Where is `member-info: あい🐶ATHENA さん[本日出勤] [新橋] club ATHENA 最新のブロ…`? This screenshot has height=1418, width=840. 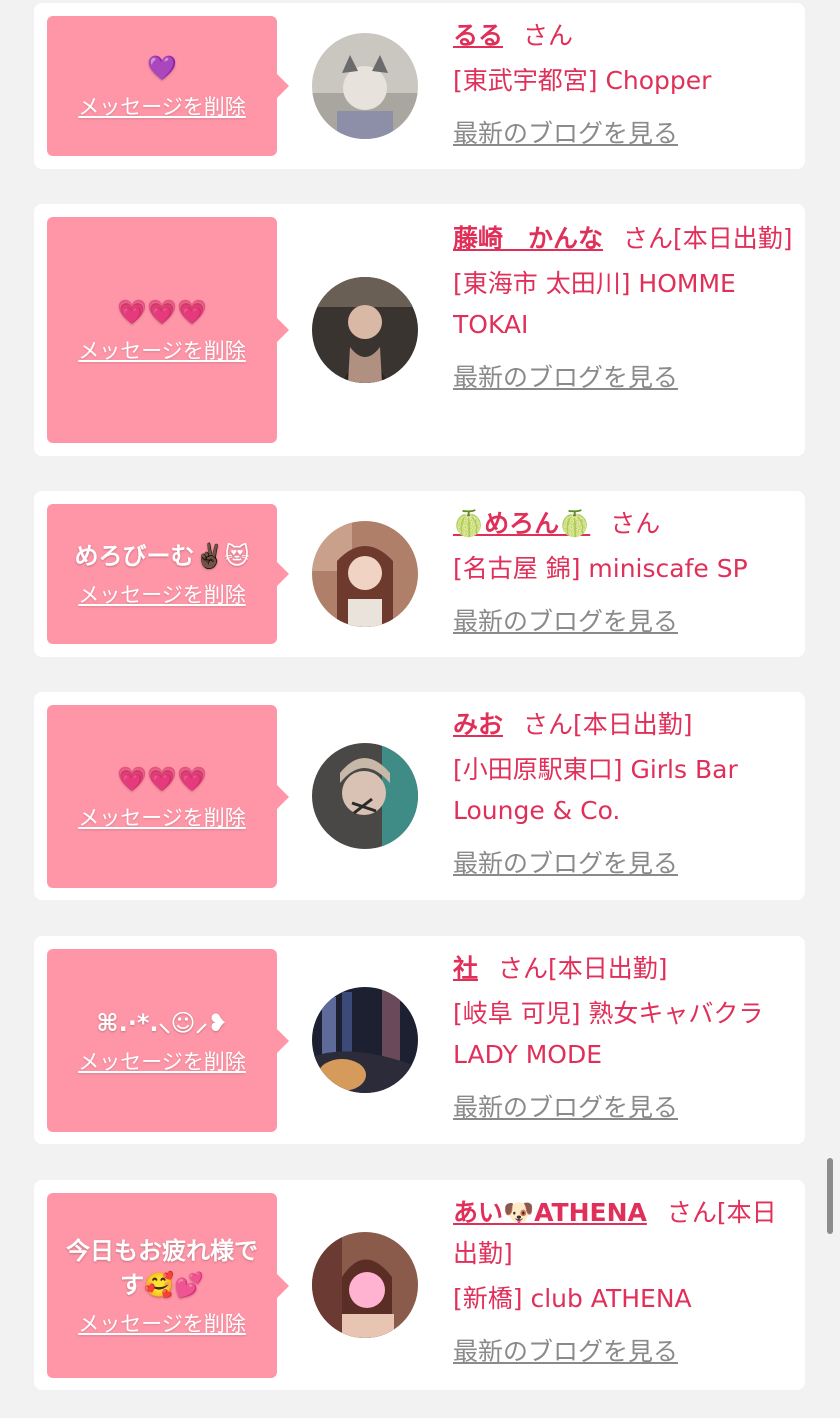 member-info: あい🐶ATHENA さん[本日出勤] [新橋] club ATHENA 最新のブロ… is located at coordinates (623, 1282).